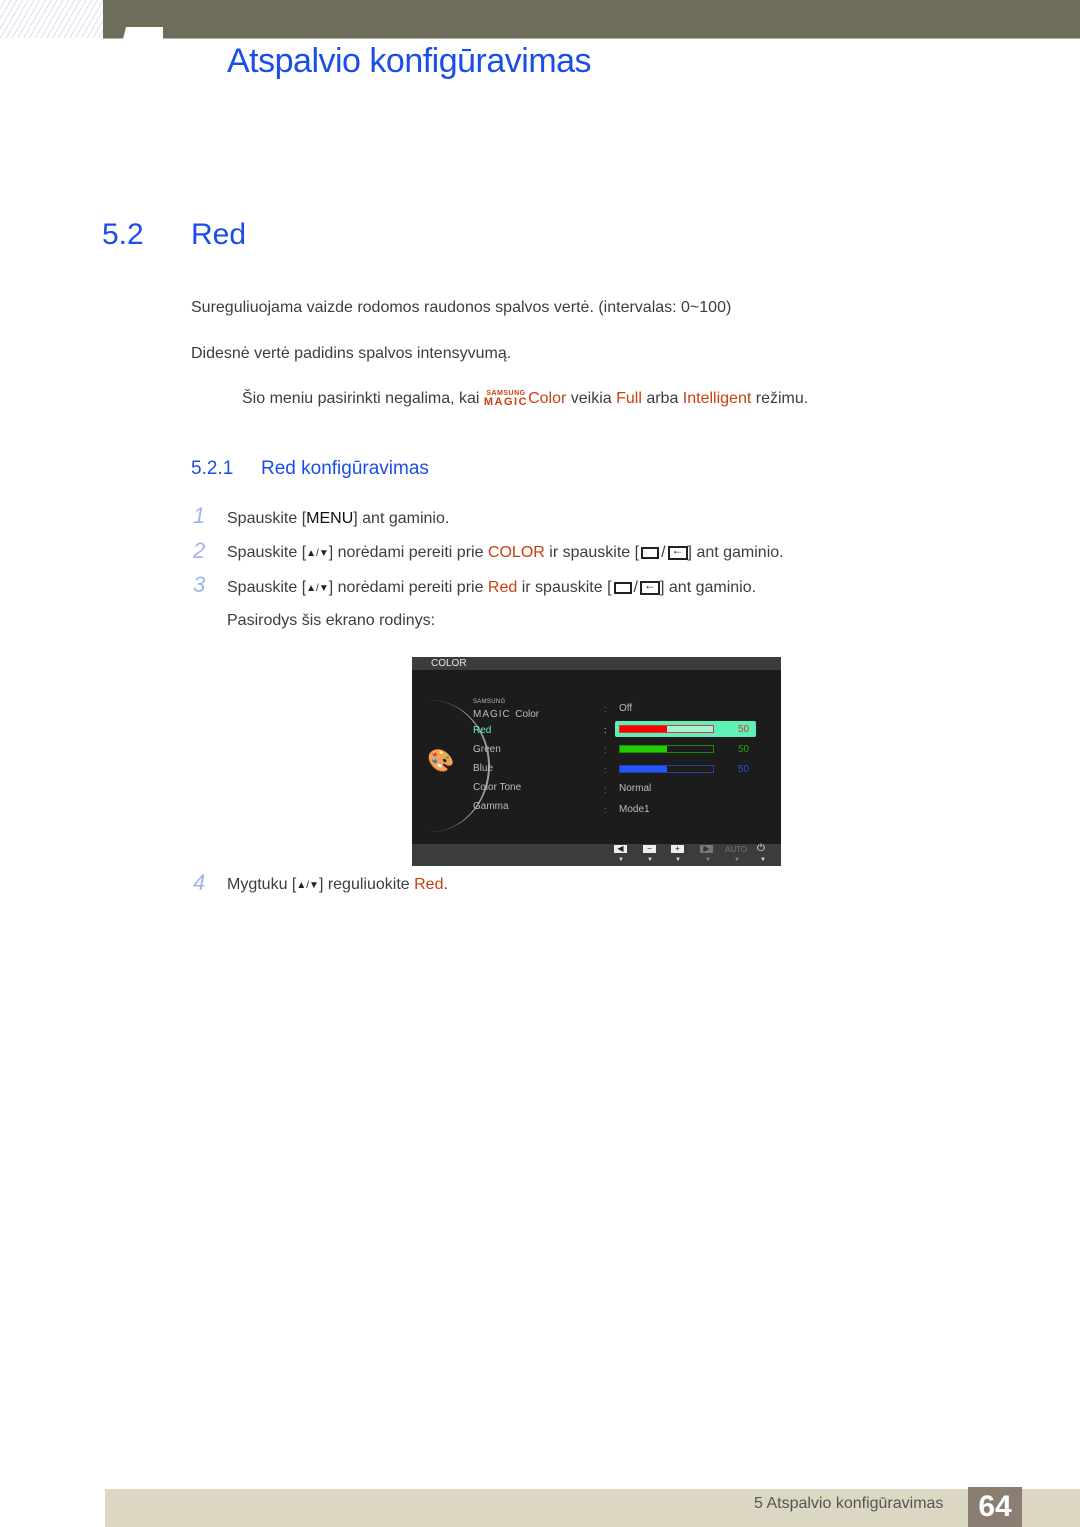 The width and height of the screenshot is (1080, 1527). I want to click on step-1-post: ] ant gaminio., so click(401, 518).